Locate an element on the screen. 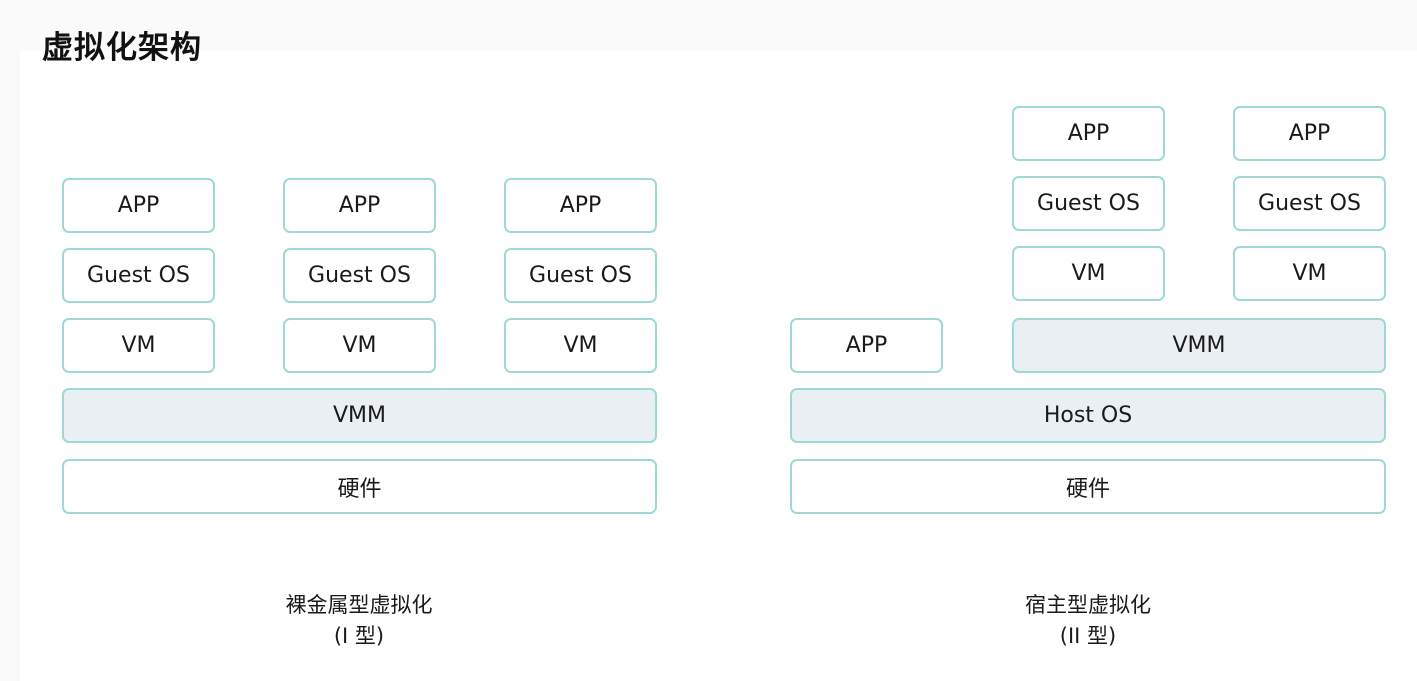  type1-vm2-vm-box: VM is located at coordinates (359, 345).